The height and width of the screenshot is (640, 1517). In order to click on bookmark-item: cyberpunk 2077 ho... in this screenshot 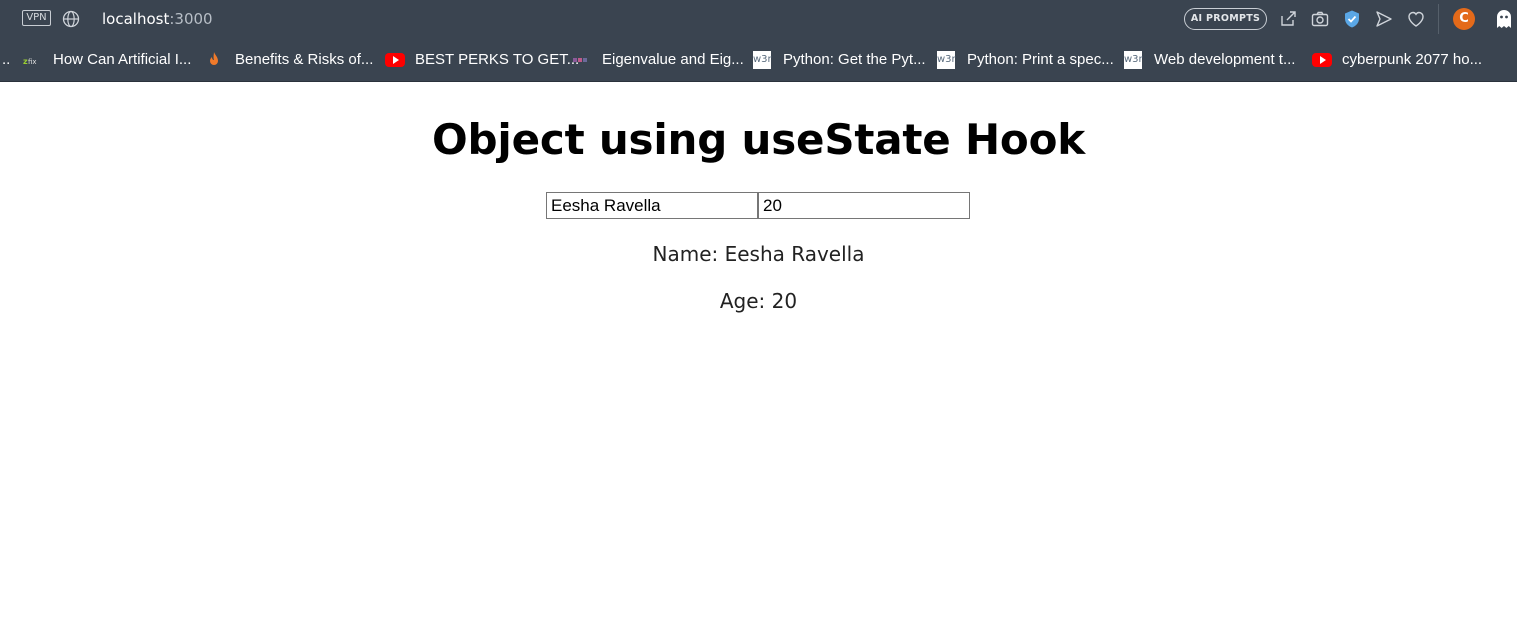, I will do `click(1399, 60)`.